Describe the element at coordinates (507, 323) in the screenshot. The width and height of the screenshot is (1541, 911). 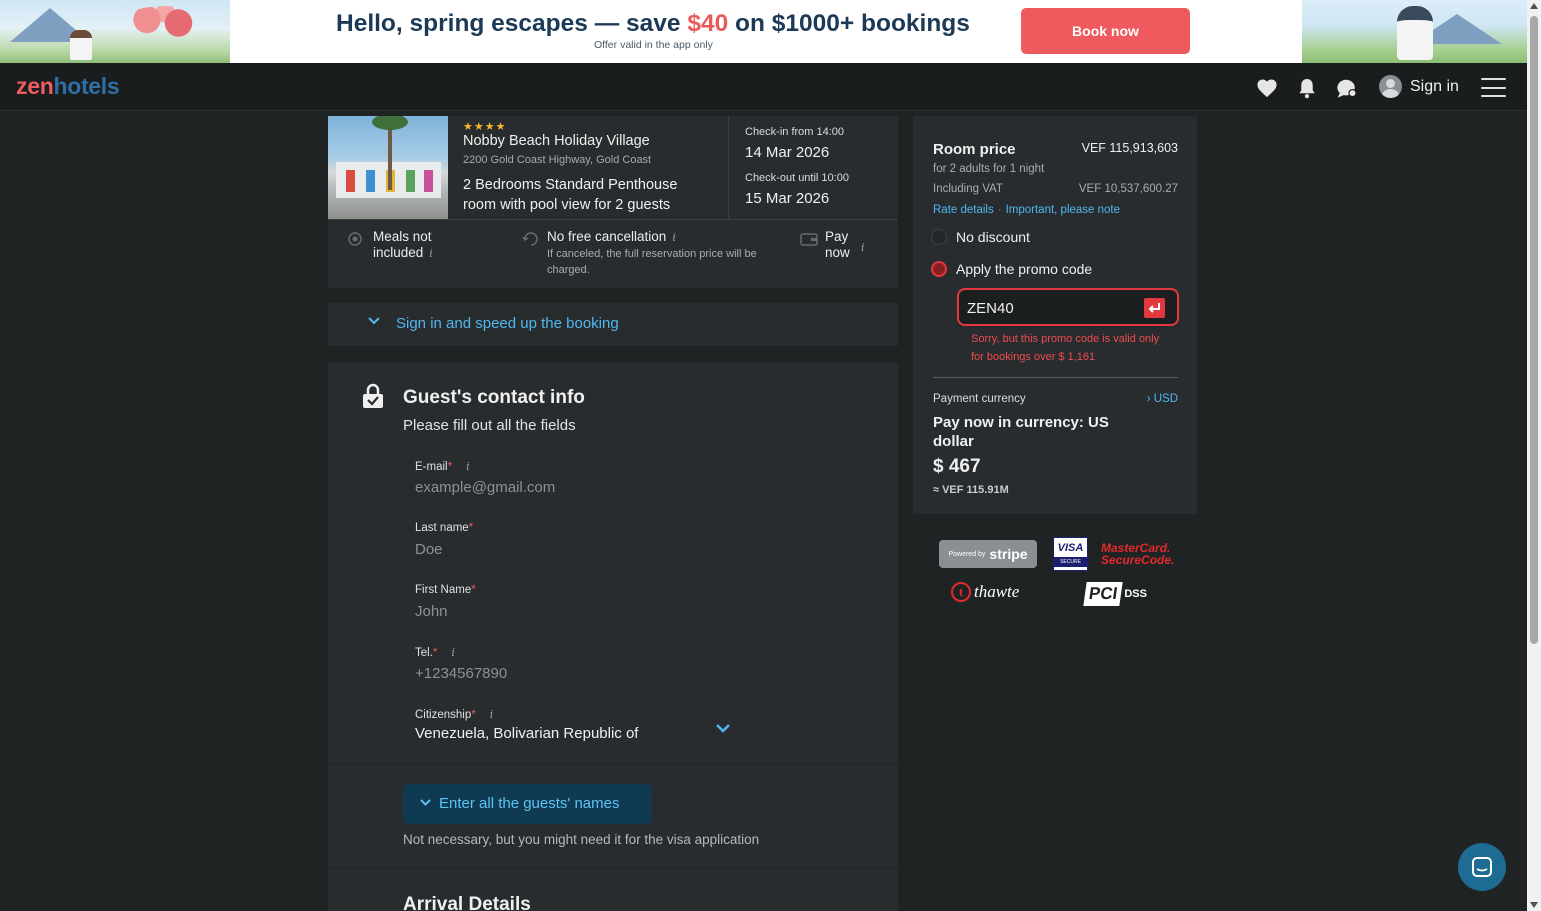
I see `sign-in-speedup-label: Sign in and speed up the booking` at that location.